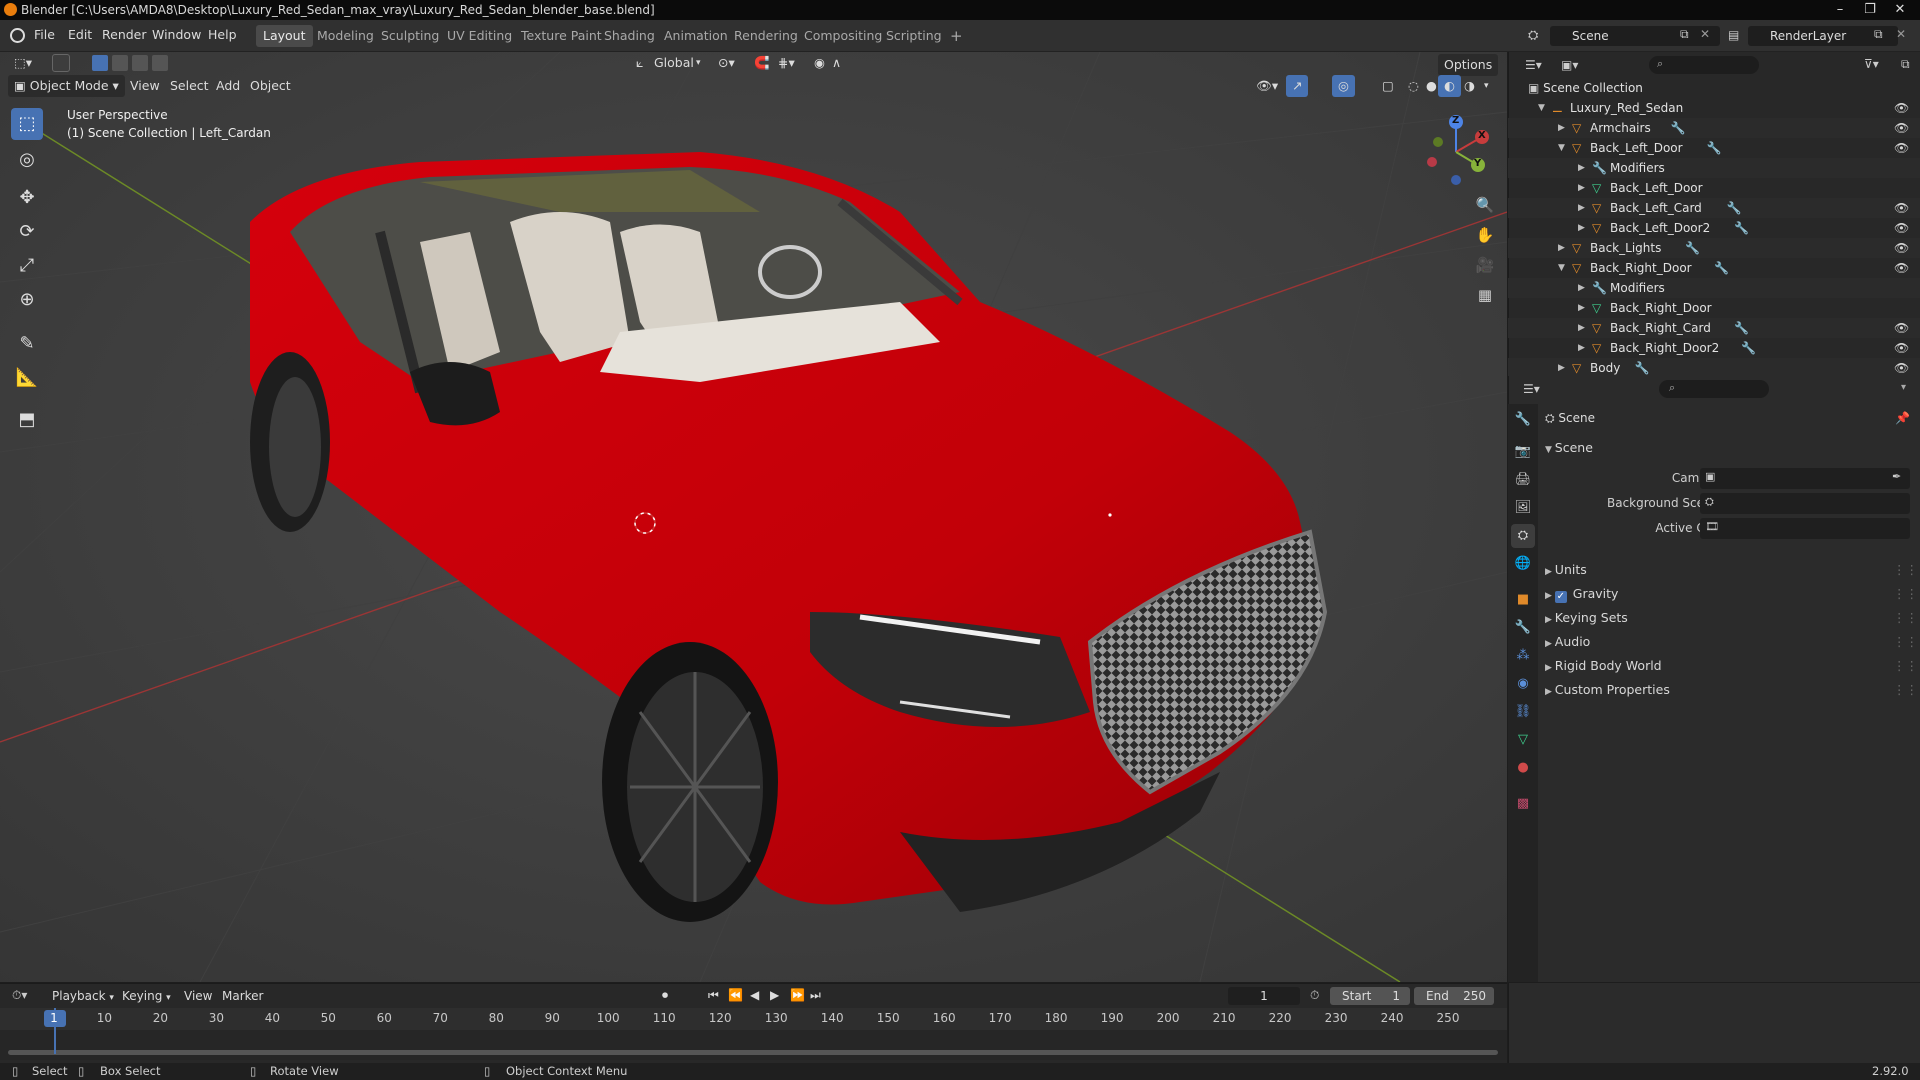  I want to click on delete-scene-icon: ✕, so click(1705, 34).